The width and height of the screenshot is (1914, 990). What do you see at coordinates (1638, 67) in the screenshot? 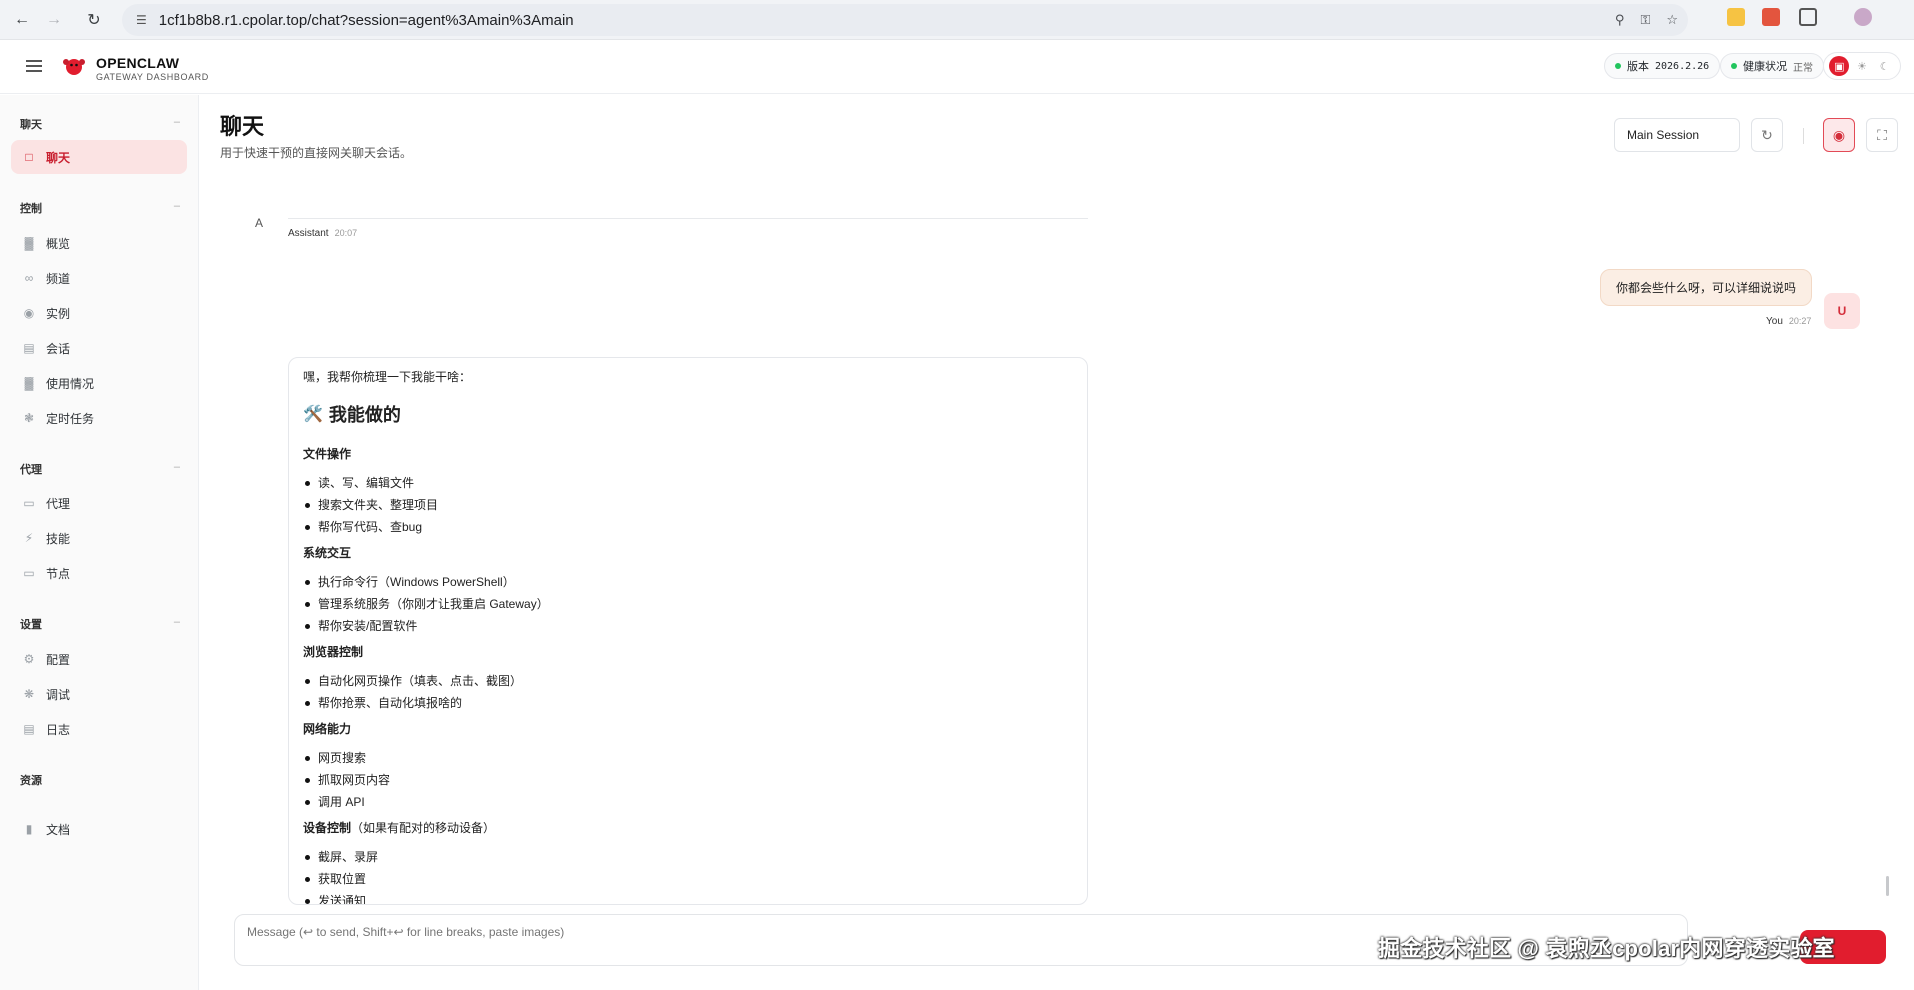
I see `version-label: 版本` at bounding box center [1638, 67].